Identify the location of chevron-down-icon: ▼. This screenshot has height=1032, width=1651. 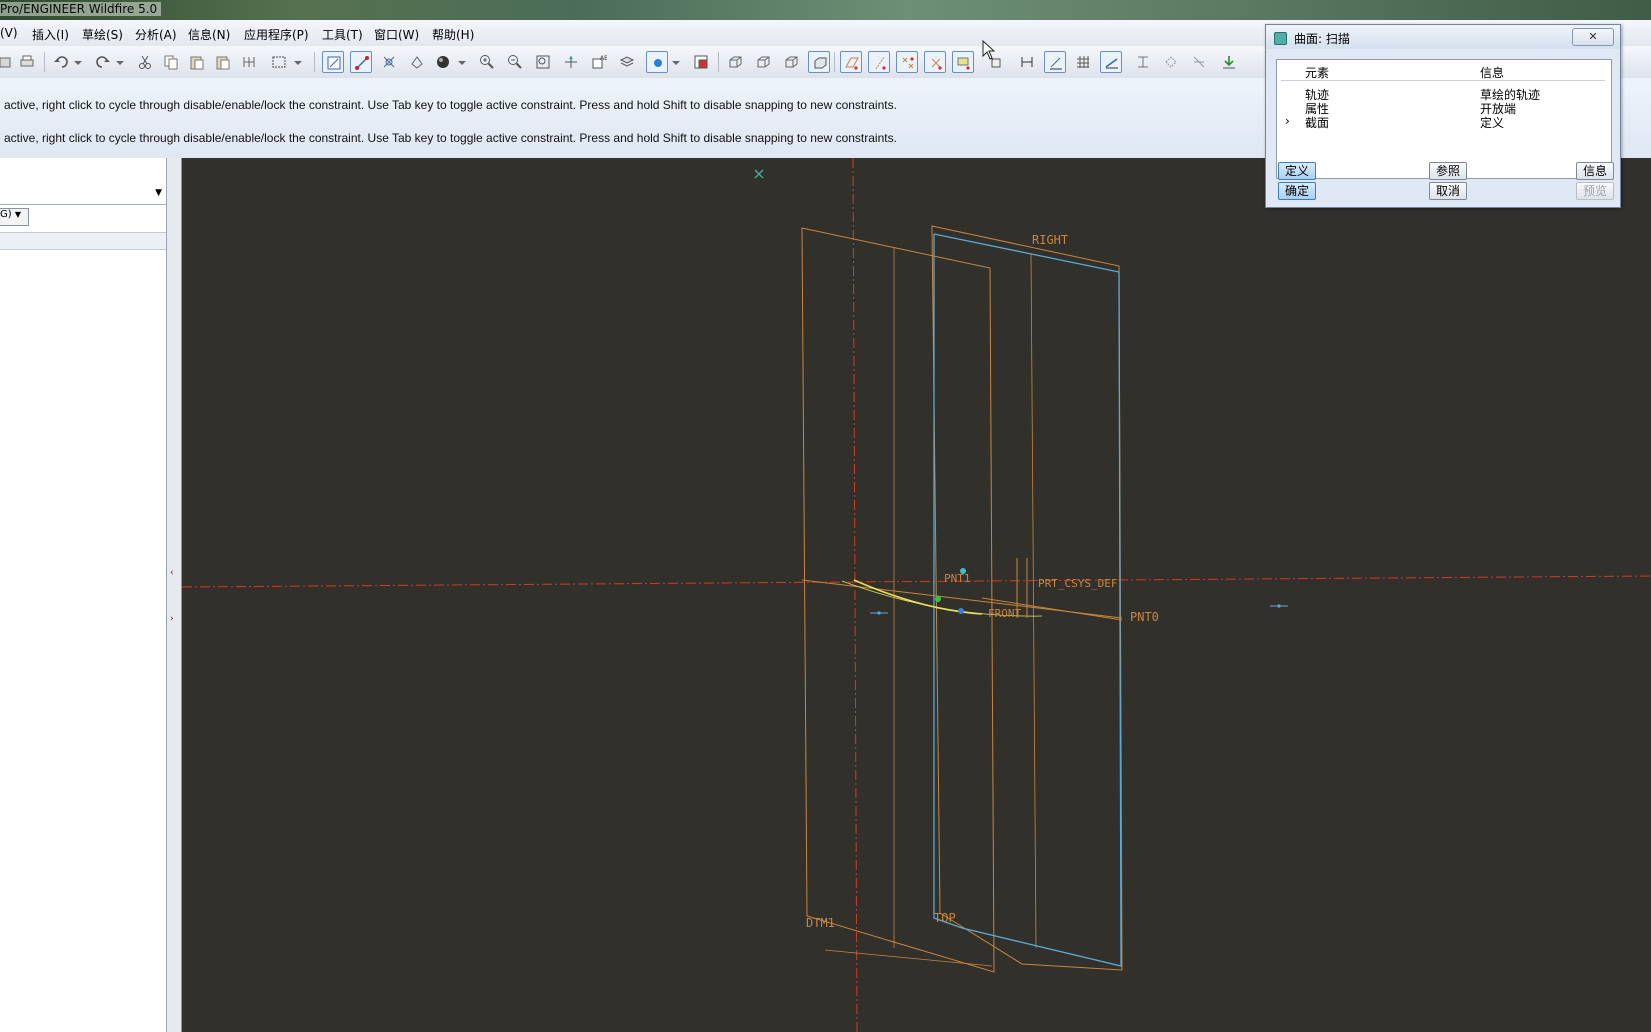
(17, 214).